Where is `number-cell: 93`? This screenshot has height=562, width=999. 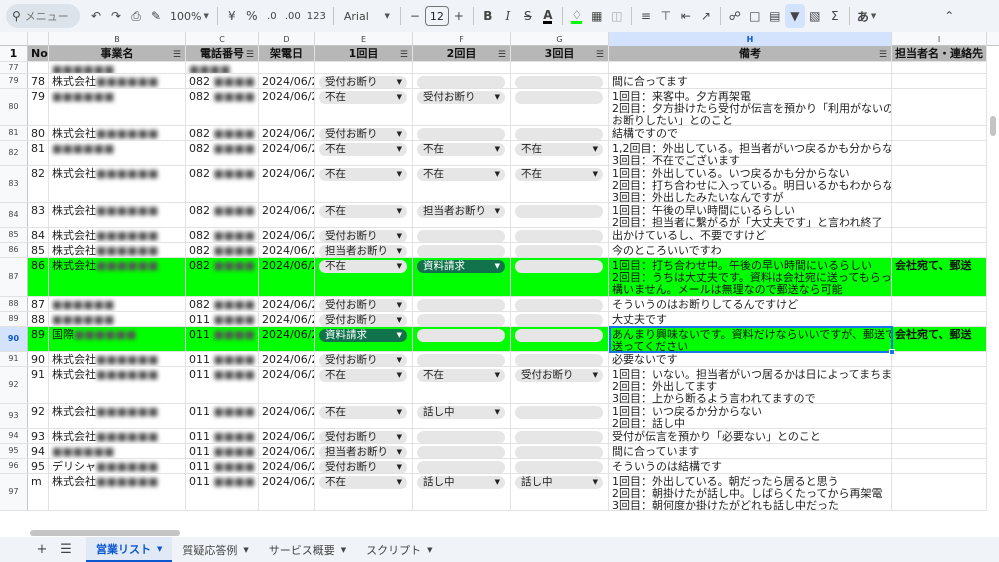
number-cell: 93 is located at coordinates (38, 436).